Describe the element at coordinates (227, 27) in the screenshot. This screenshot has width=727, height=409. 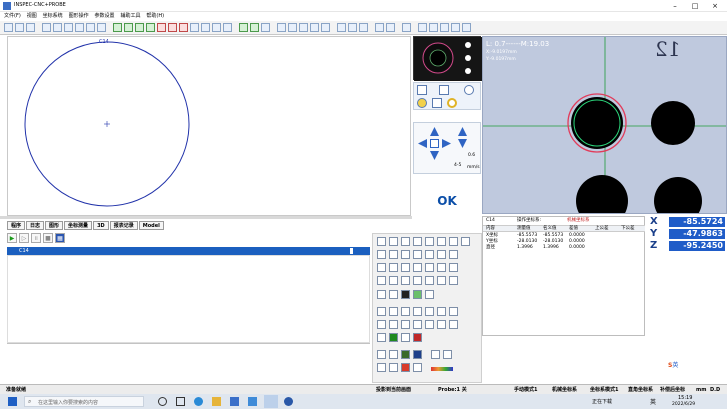
I see `curve-icon` at that location.